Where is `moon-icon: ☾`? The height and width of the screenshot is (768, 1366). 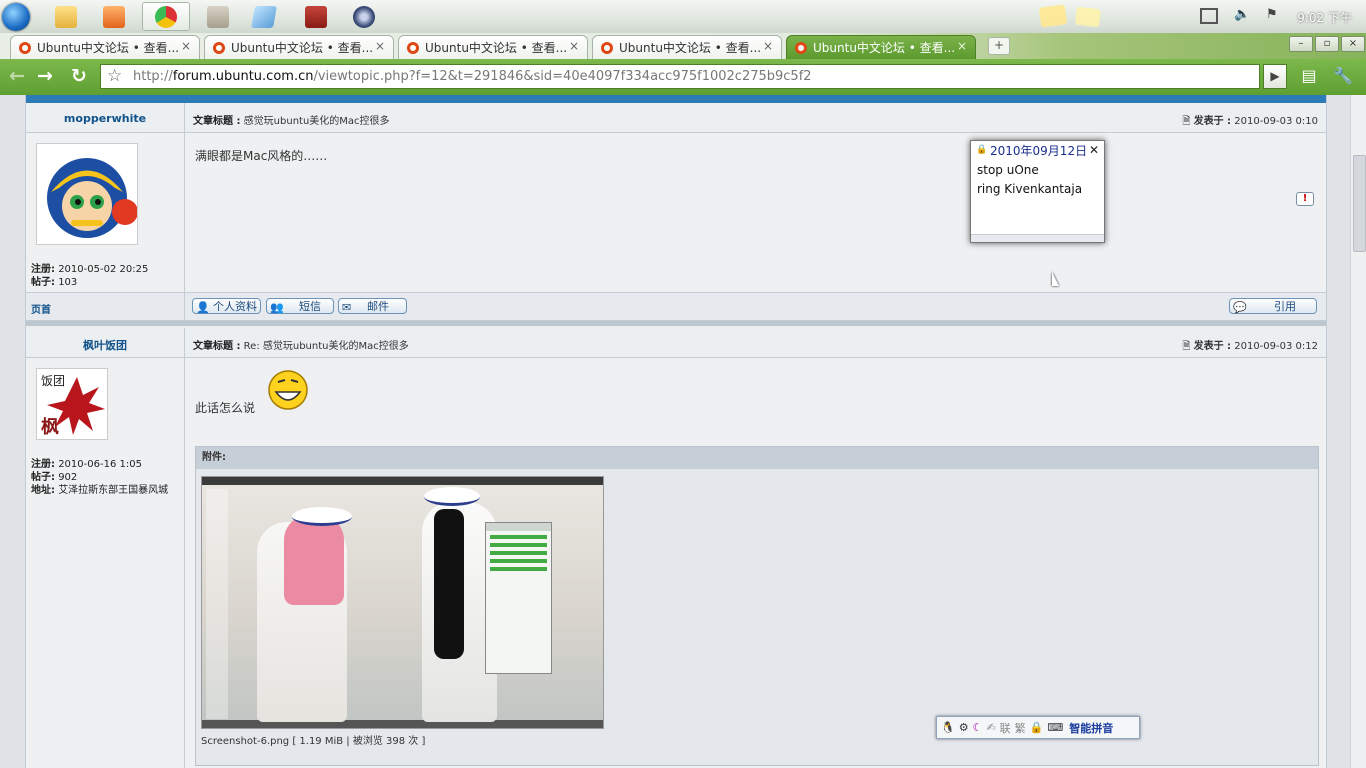
moon-icon: ☾ is located at coordinates (978, 727).